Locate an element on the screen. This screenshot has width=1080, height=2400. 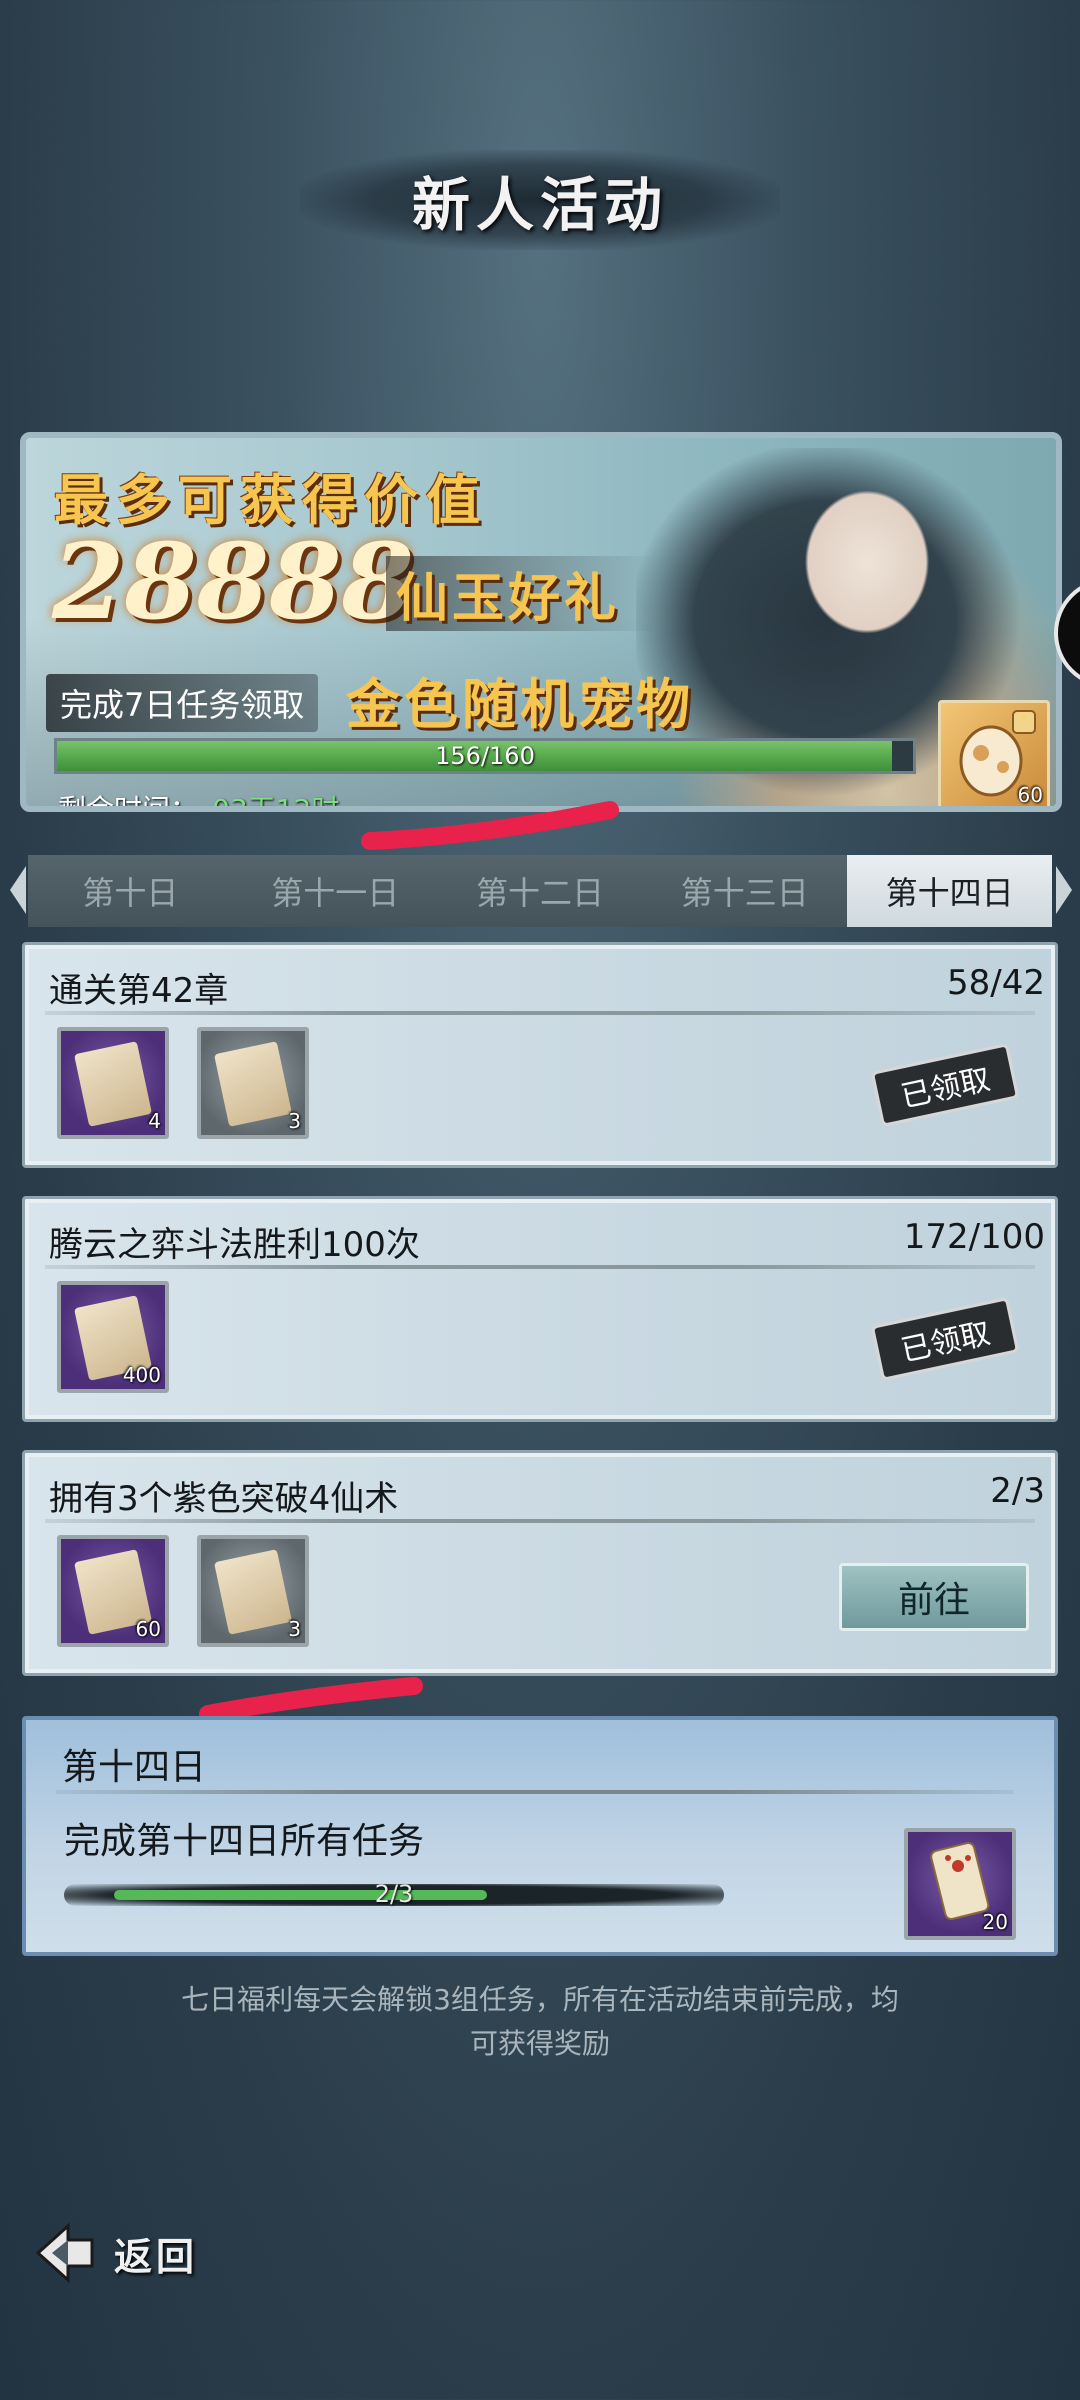
tab-scroll-left-icon is located at coordinates (18, 890).